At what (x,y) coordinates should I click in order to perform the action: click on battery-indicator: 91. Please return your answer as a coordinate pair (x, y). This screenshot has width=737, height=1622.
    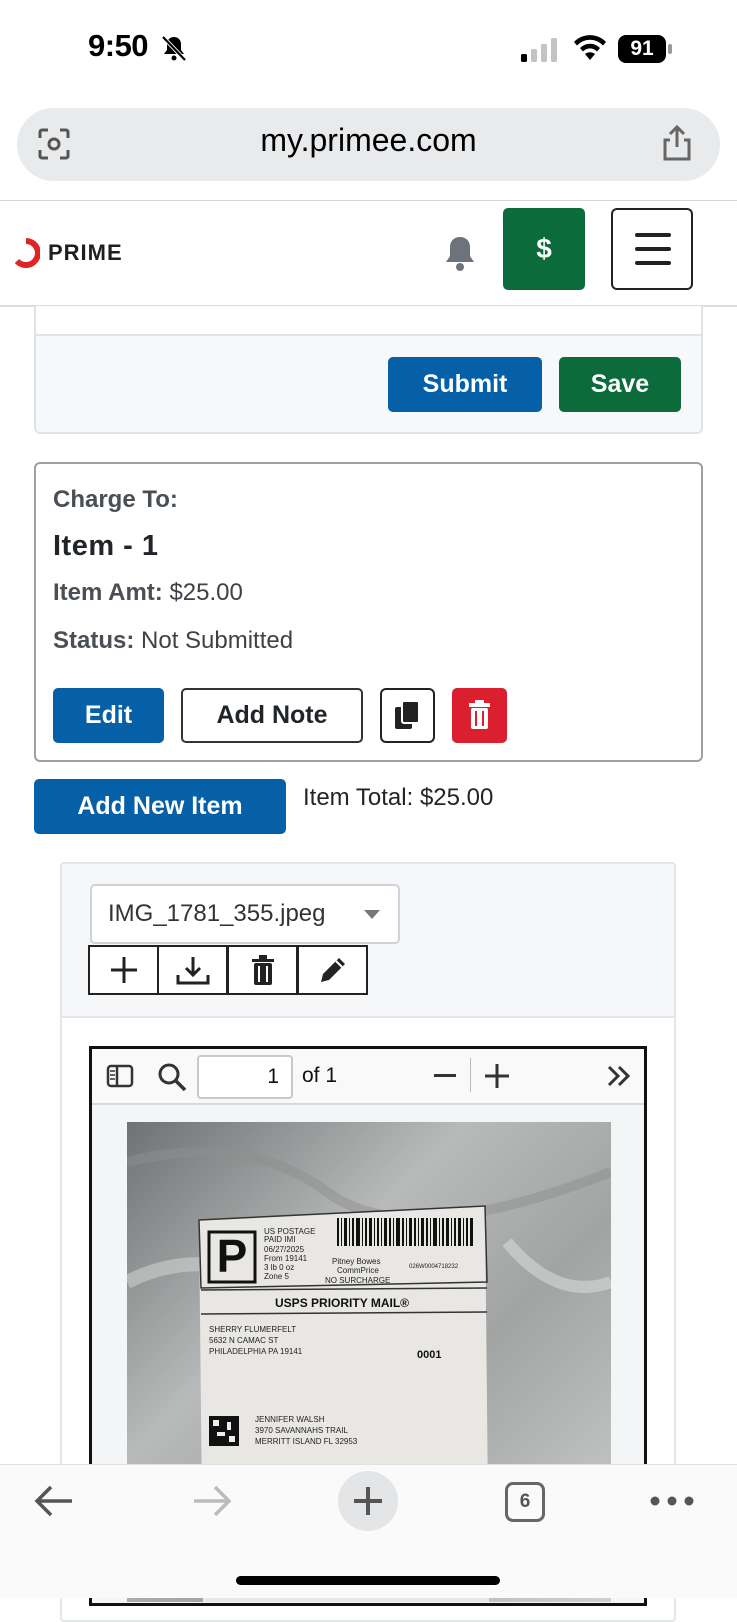
    Looking at the image, I should click on (645, 49).